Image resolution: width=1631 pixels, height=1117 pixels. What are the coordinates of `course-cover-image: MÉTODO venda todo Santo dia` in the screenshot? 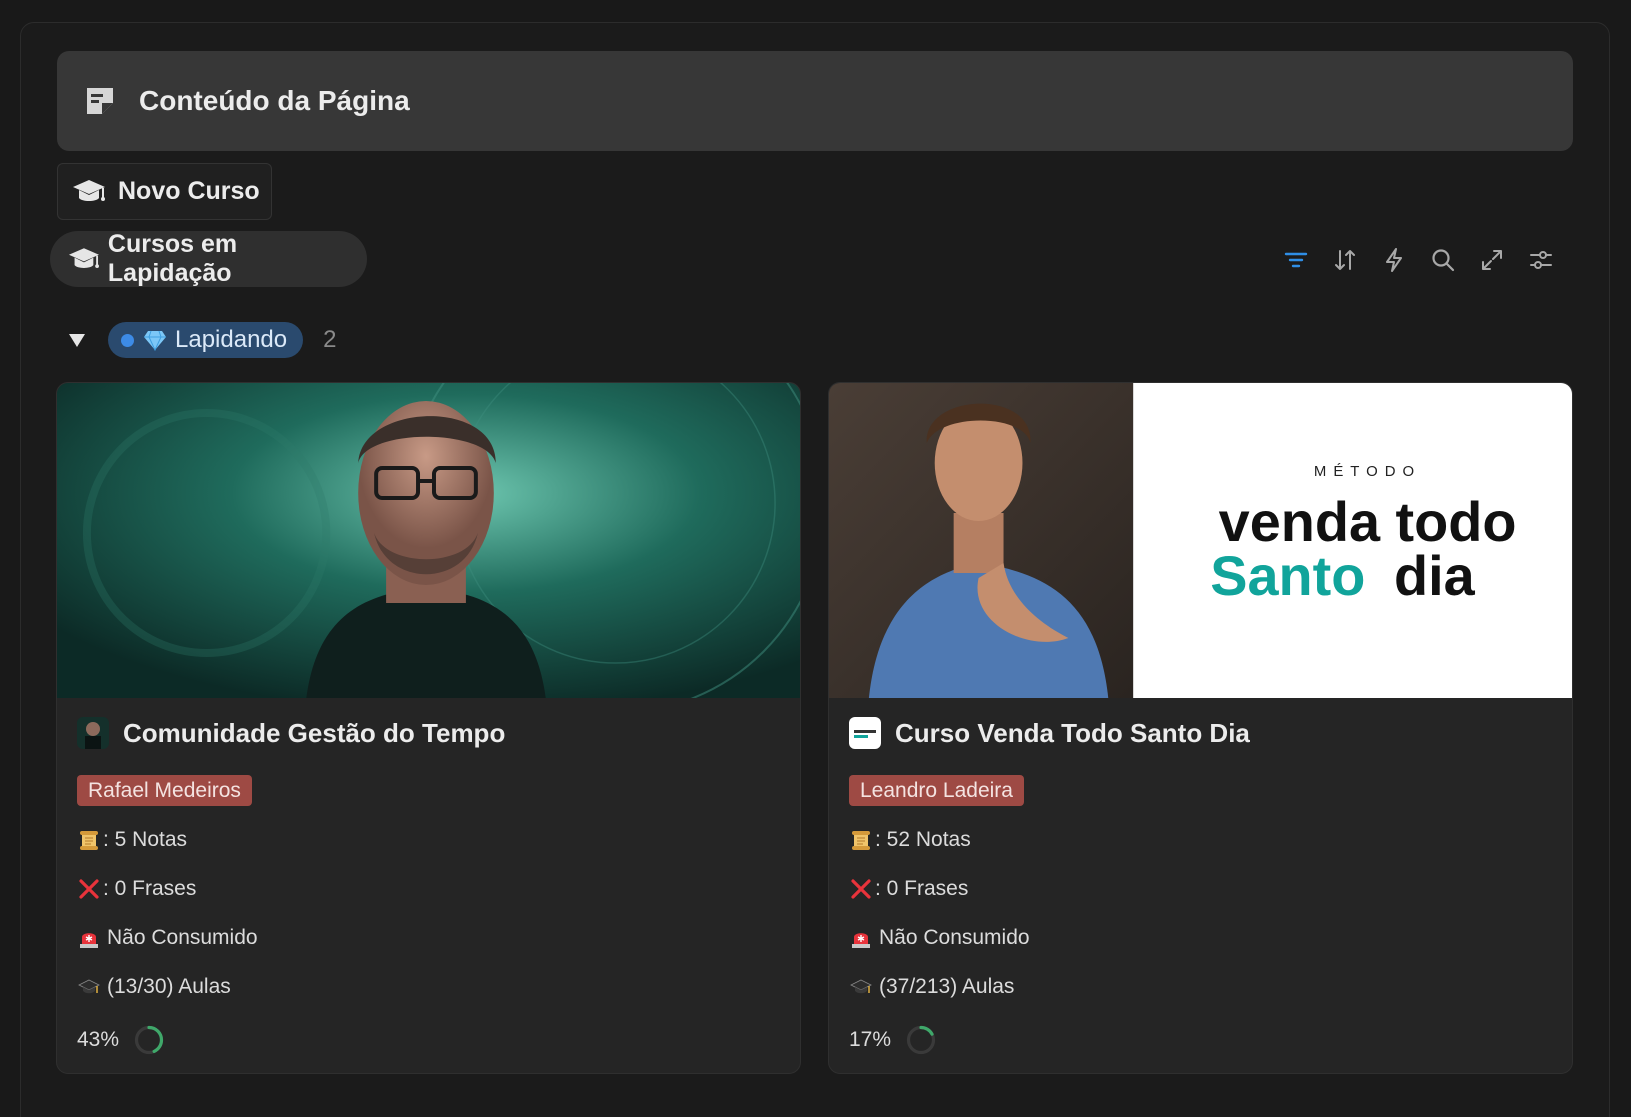 It's located at (1200, 540).